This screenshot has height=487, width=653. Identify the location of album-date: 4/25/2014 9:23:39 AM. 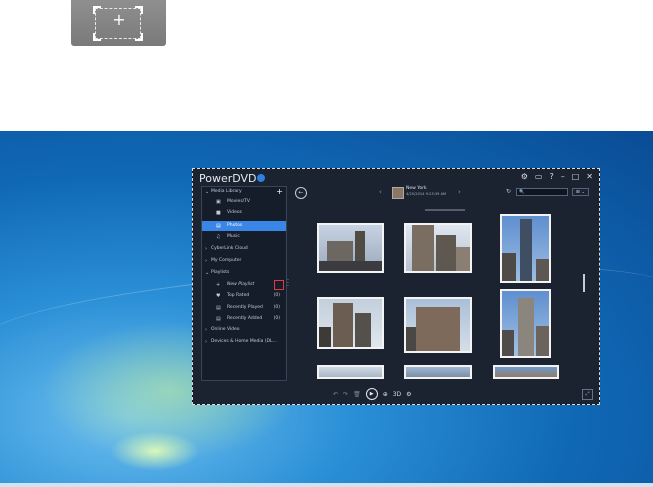
(426, 194).